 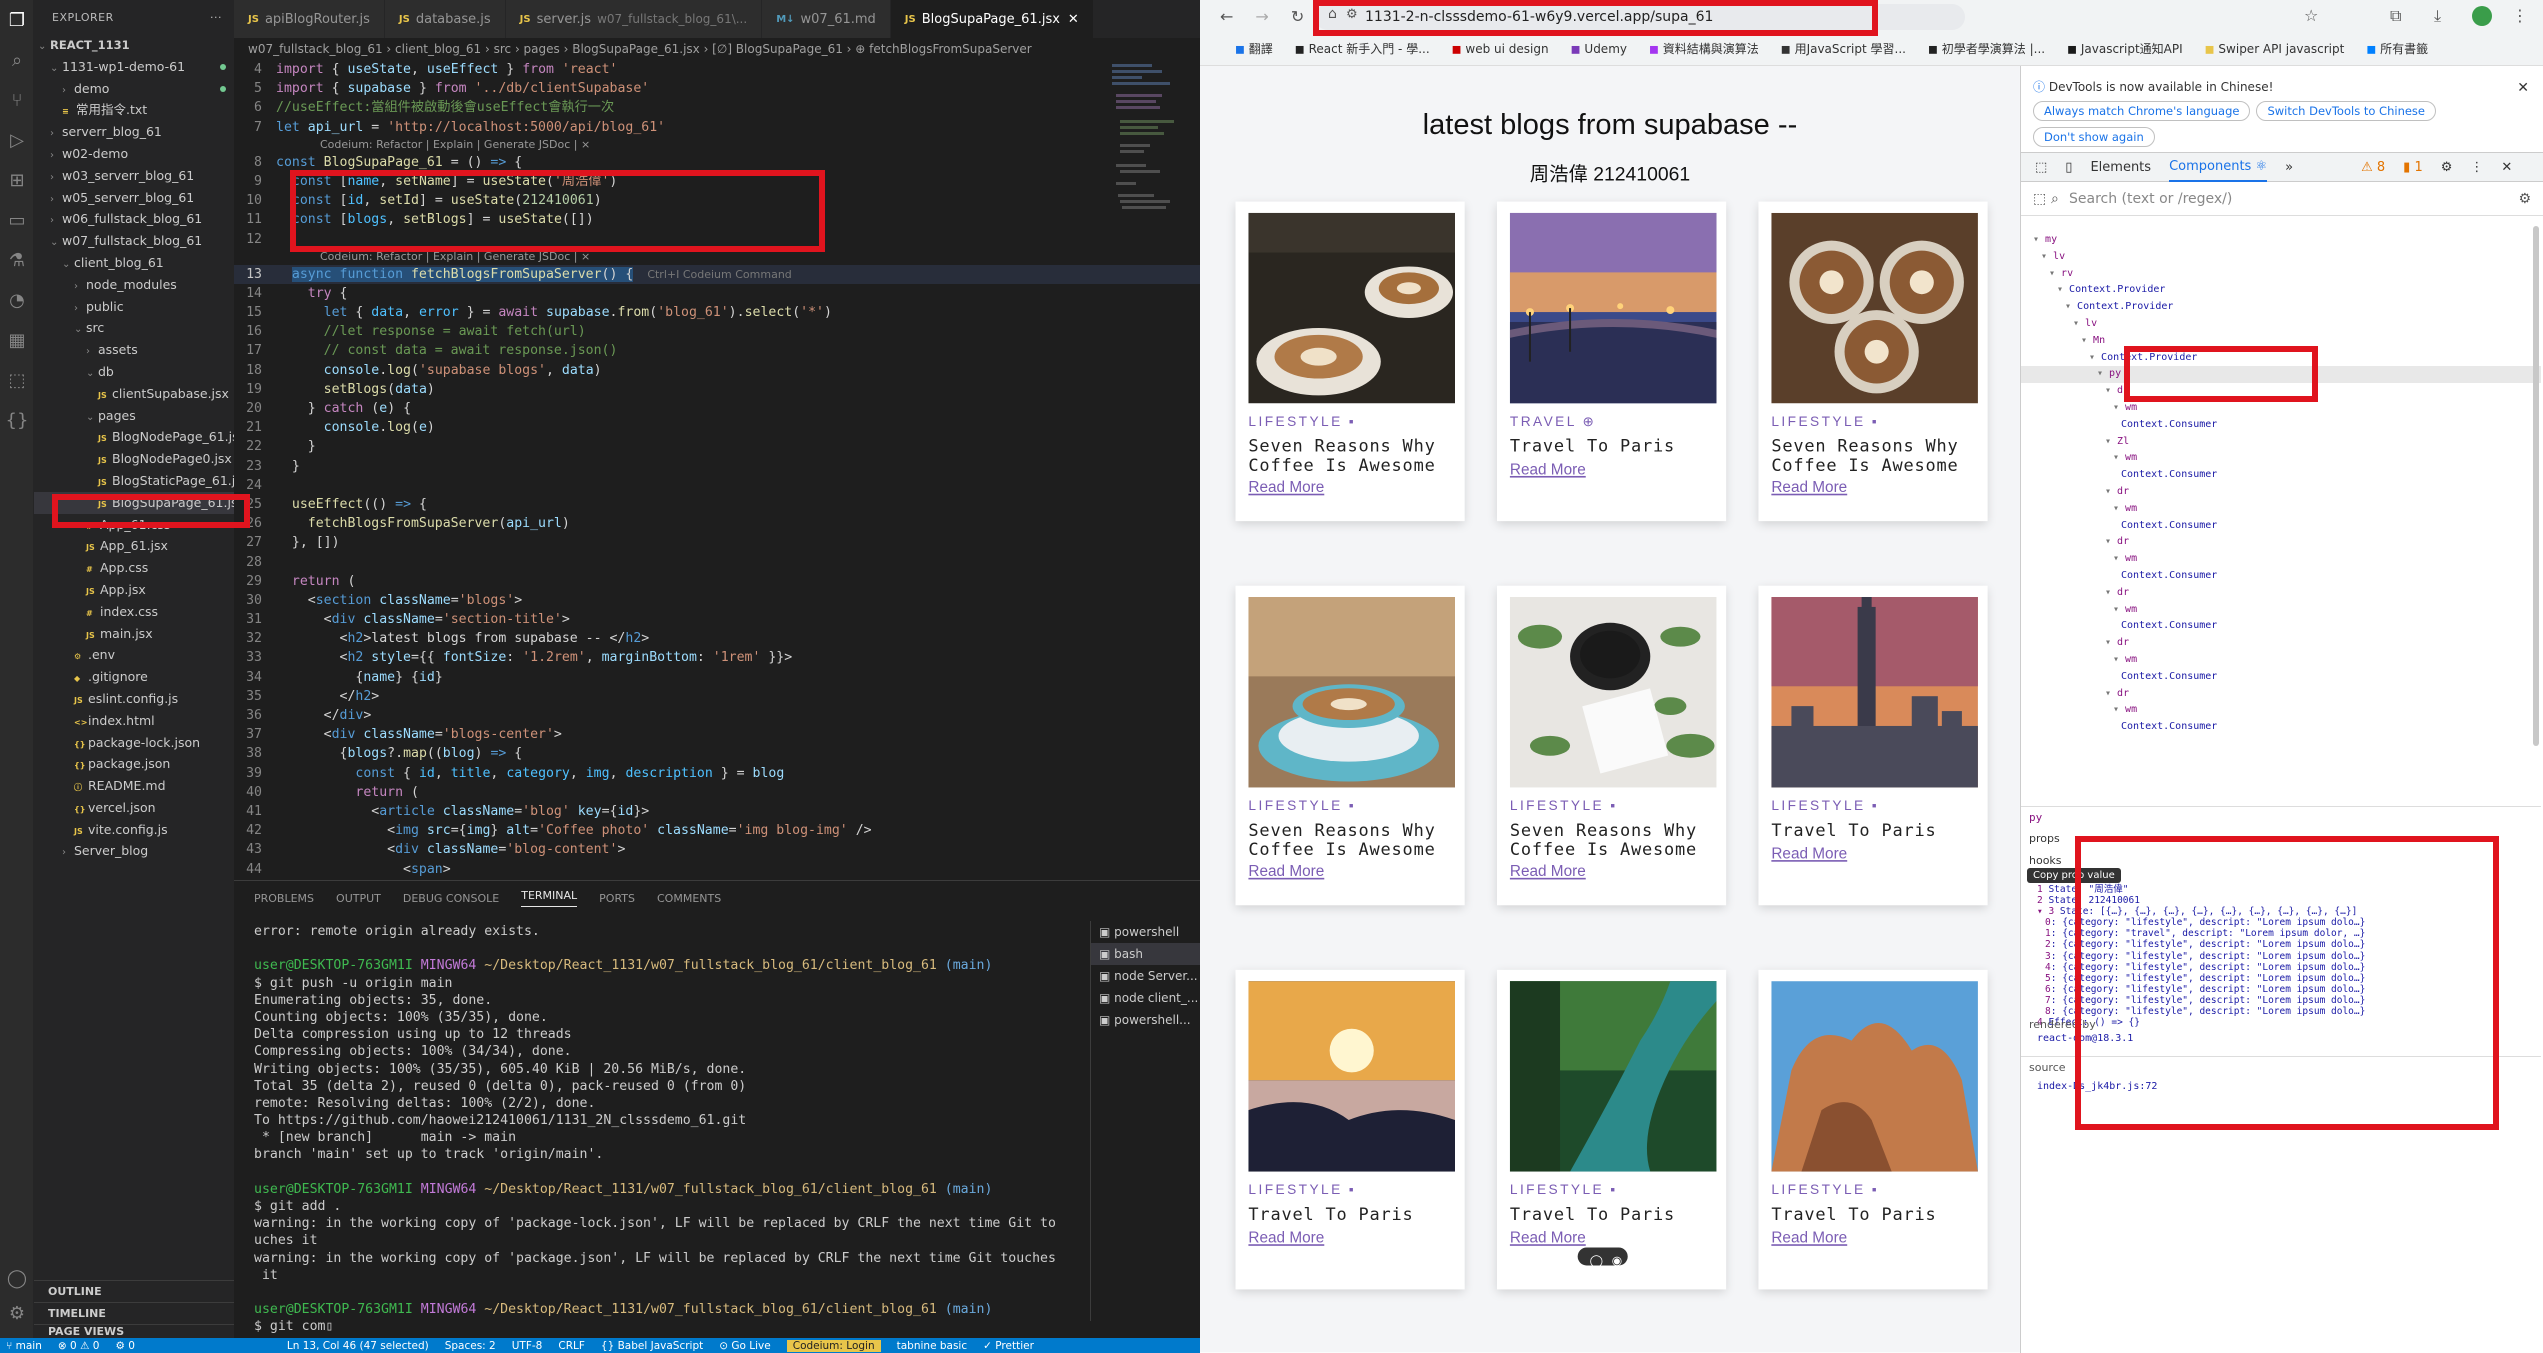 I want to click on component-search: ⬚ ⌕ Search (text or /regex/) ⚙, so click(x=2282, y=199).